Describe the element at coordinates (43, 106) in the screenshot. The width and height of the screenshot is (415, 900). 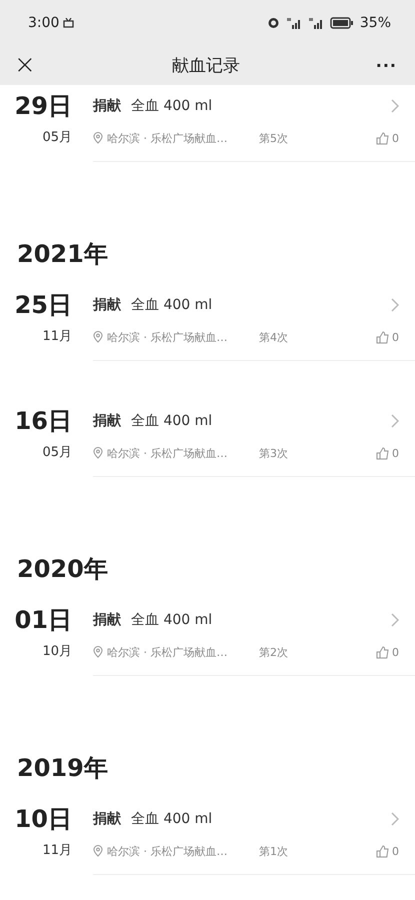
I see `day-number: 29日` at that location.